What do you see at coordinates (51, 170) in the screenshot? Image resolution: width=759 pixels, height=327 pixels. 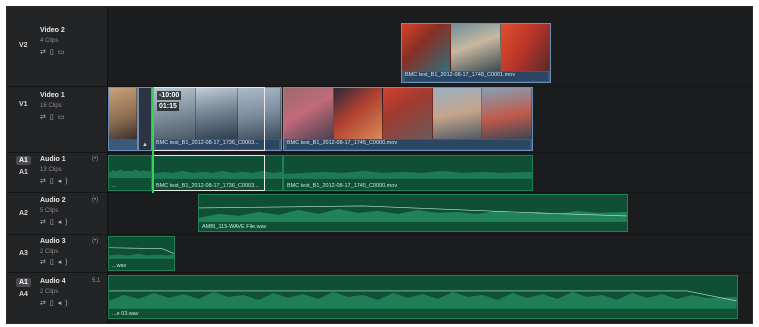 I see `clip-count: 13 Clips` at bounding box center [51, 170].